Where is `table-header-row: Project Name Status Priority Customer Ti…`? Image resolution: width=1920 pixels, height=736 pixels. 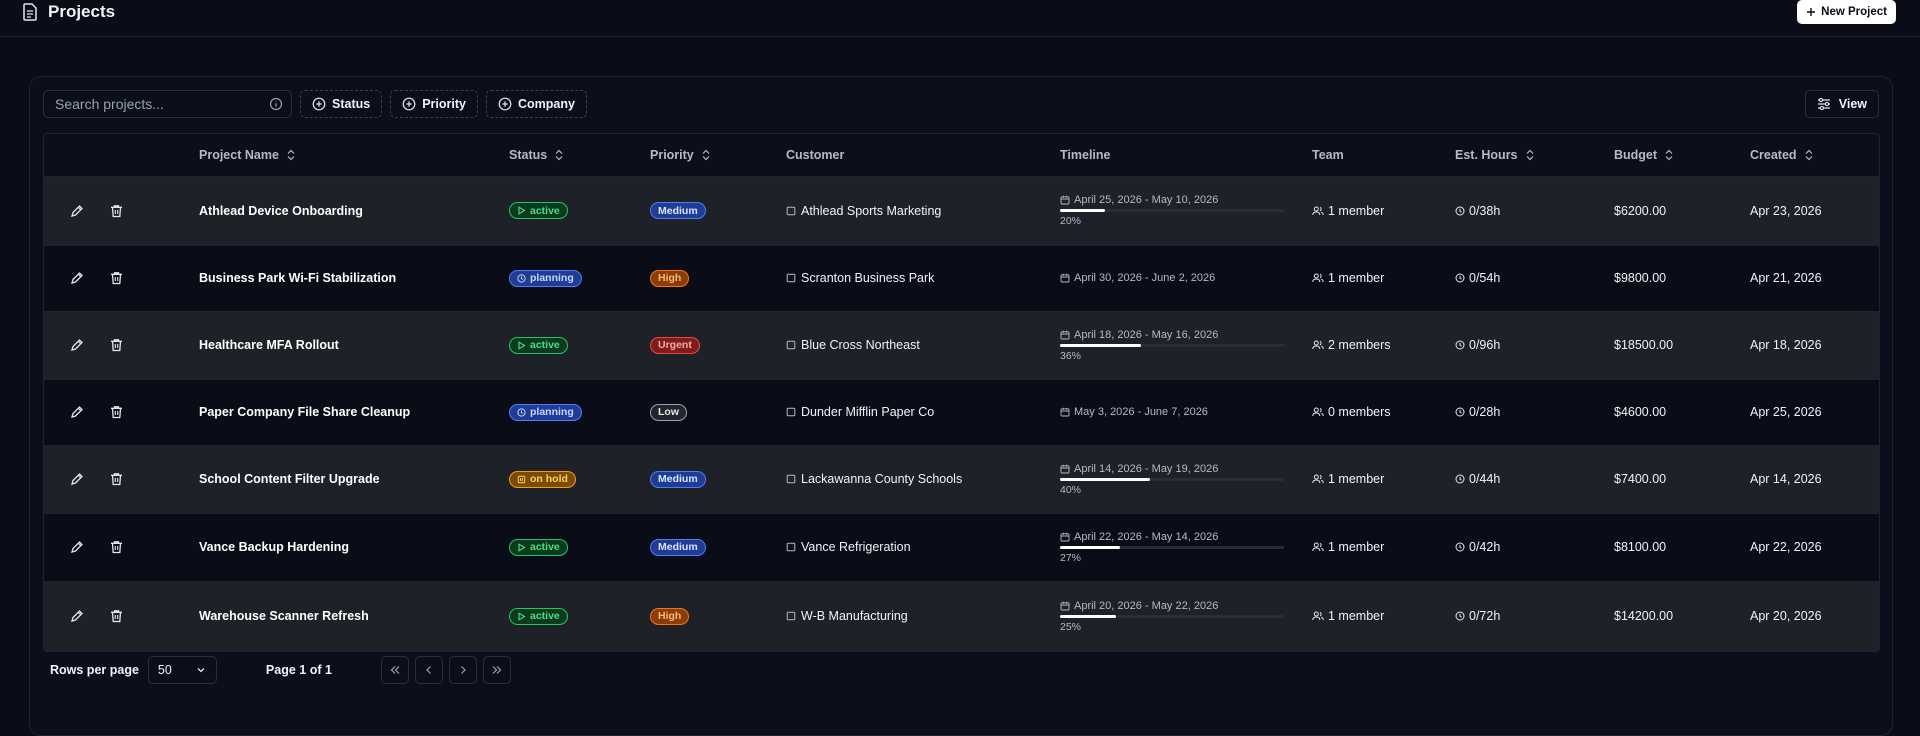 table-header-row: Project Name Status Priority Customer Ti… is located at coordinates (961, 155).